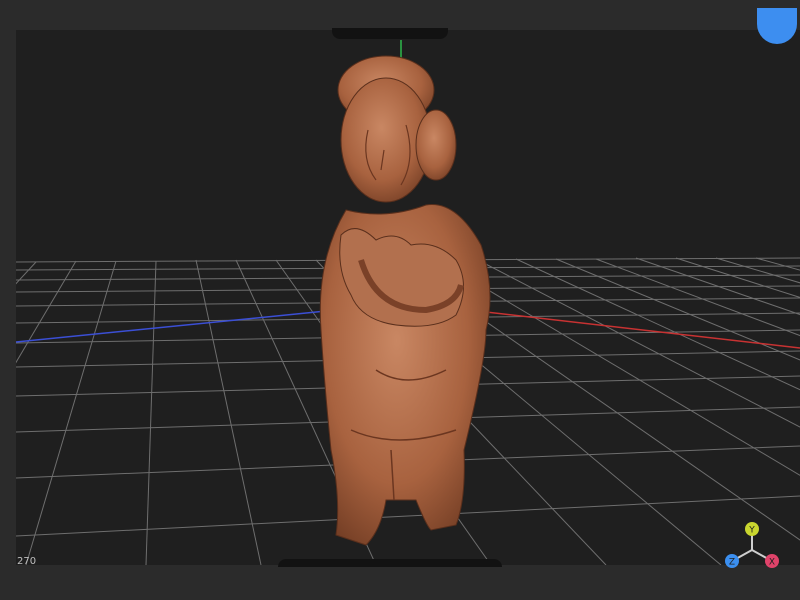  What do you see at coordinates (751, 531) in the screenshot?
I see `gizmo-y-label: Y` at bounding box center [751, 531].